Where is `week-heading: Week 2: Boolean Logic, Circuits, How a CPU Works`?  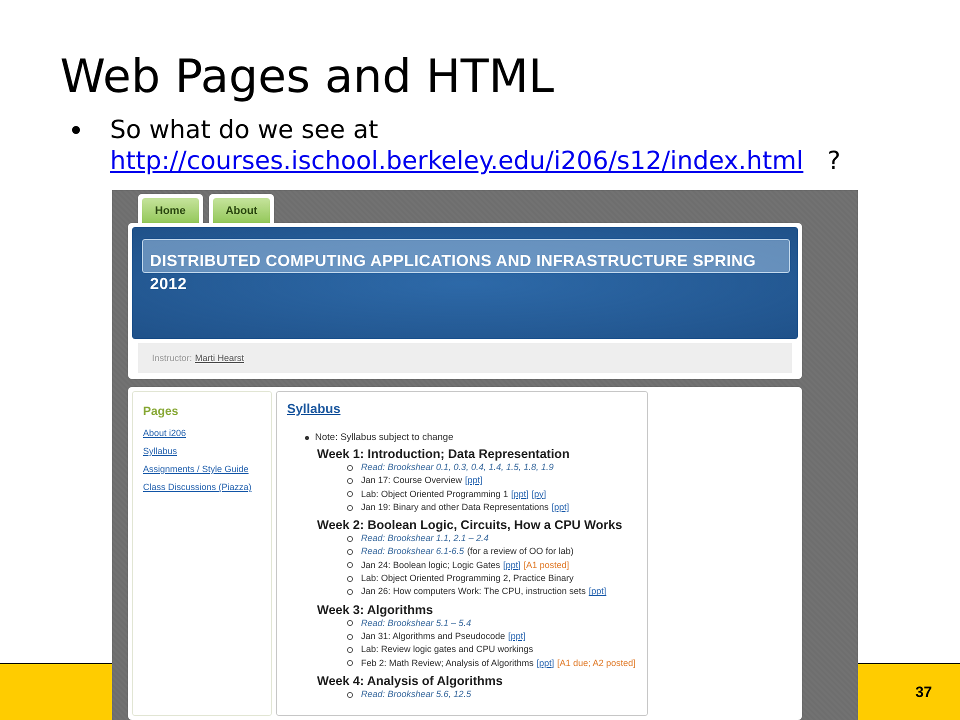 week-heading: Week 2: Boolean Logic, Circuits, How a CPU Works is located at coordinates (470, 525).